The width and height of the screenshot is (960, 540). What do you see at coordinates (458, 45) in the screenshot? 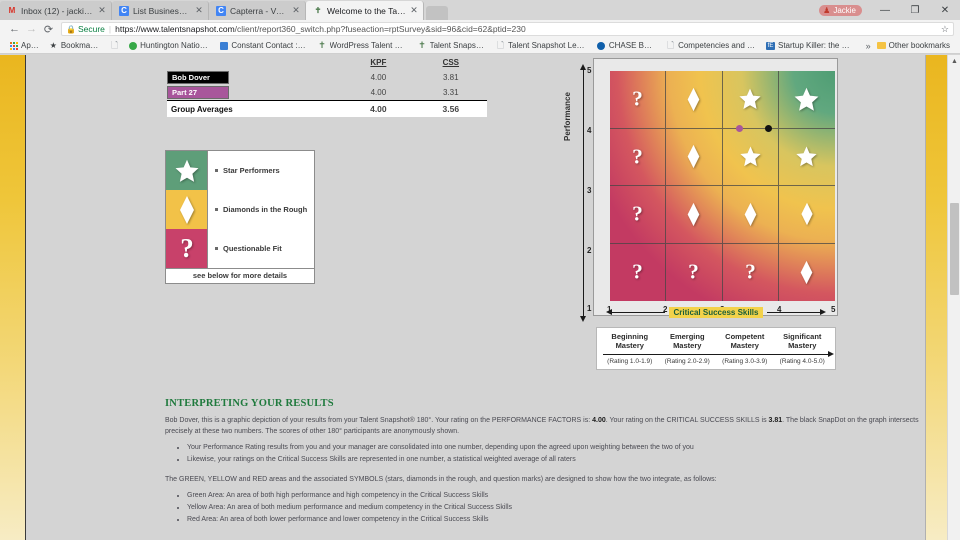
I see `bookmark-label: Talent Snapshot` at bounding box center [458, 45].